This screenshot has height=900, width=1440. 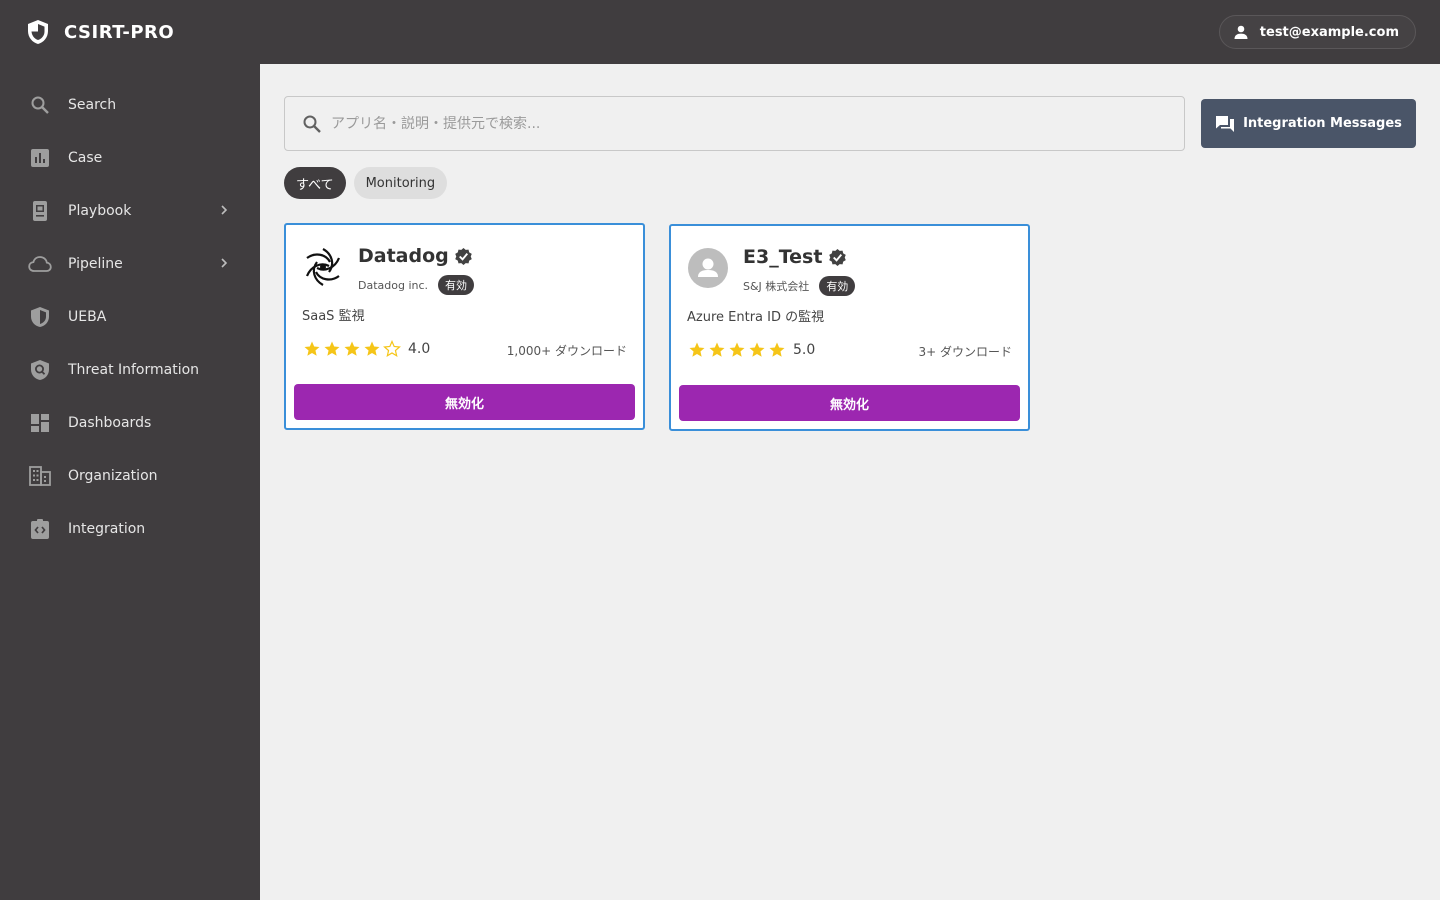 What do you see at coordinates (130, 157) in the screenshot?
I see `sidebar-item-case: Case` at bounding box center [130, 157].